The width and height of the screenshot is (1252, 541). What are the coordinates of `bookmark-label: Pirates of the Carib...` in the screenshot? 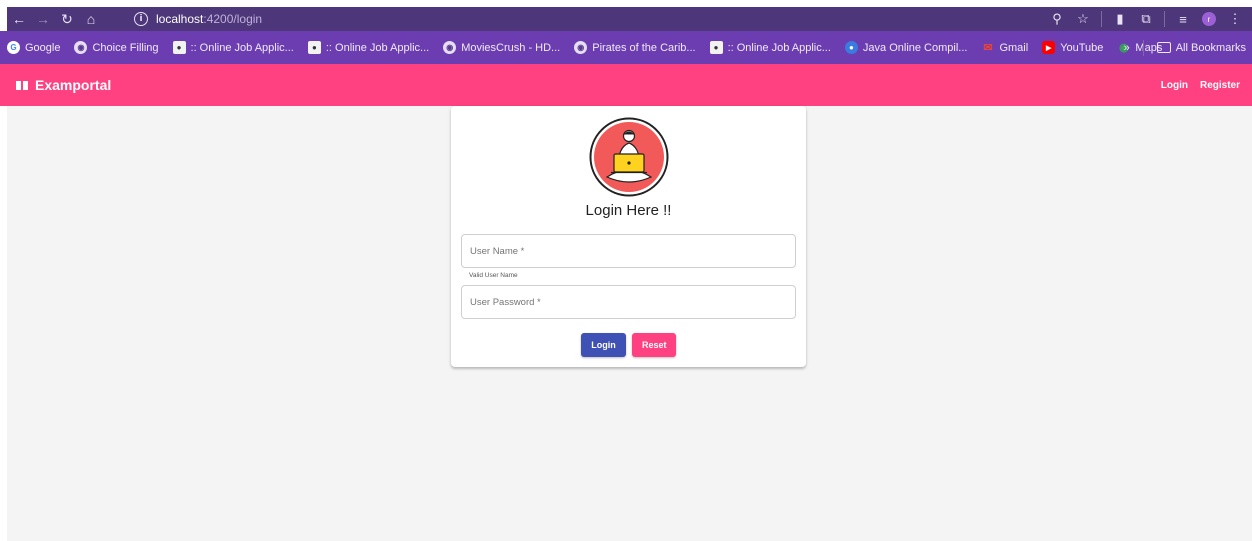 It's located at (644, 47).